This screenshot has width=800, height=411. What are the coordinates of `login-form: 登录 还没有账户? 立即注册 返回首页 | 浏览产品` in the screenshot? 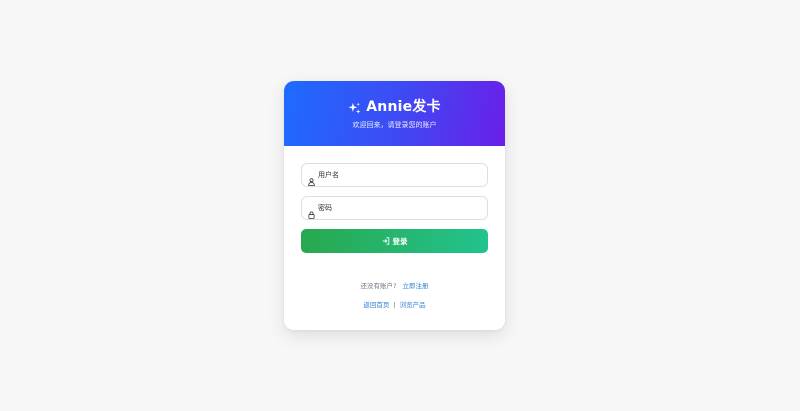 It's located at (394, 227).